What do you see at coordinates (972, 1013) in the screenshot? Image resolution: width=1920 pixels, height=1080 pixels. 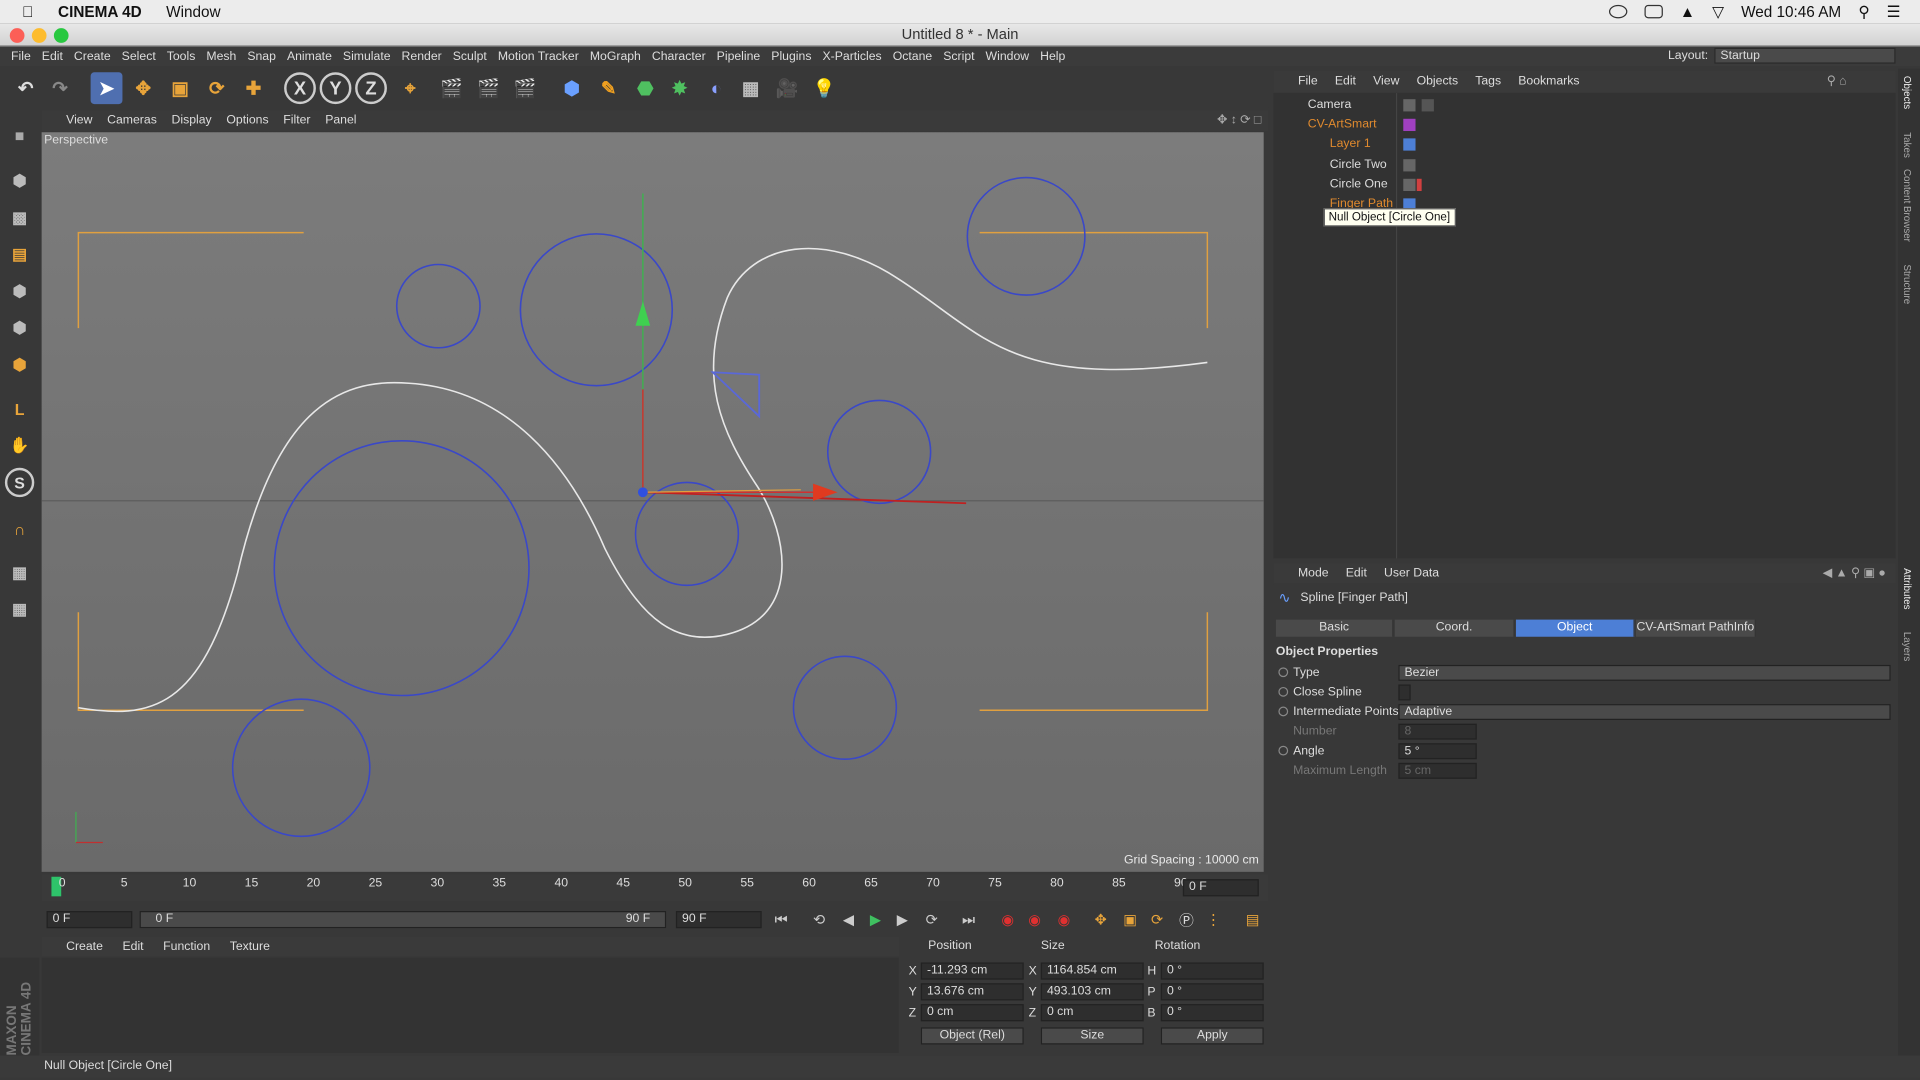 I see `pos-z-field: 0 cm` at bounding box center [972, 1013].